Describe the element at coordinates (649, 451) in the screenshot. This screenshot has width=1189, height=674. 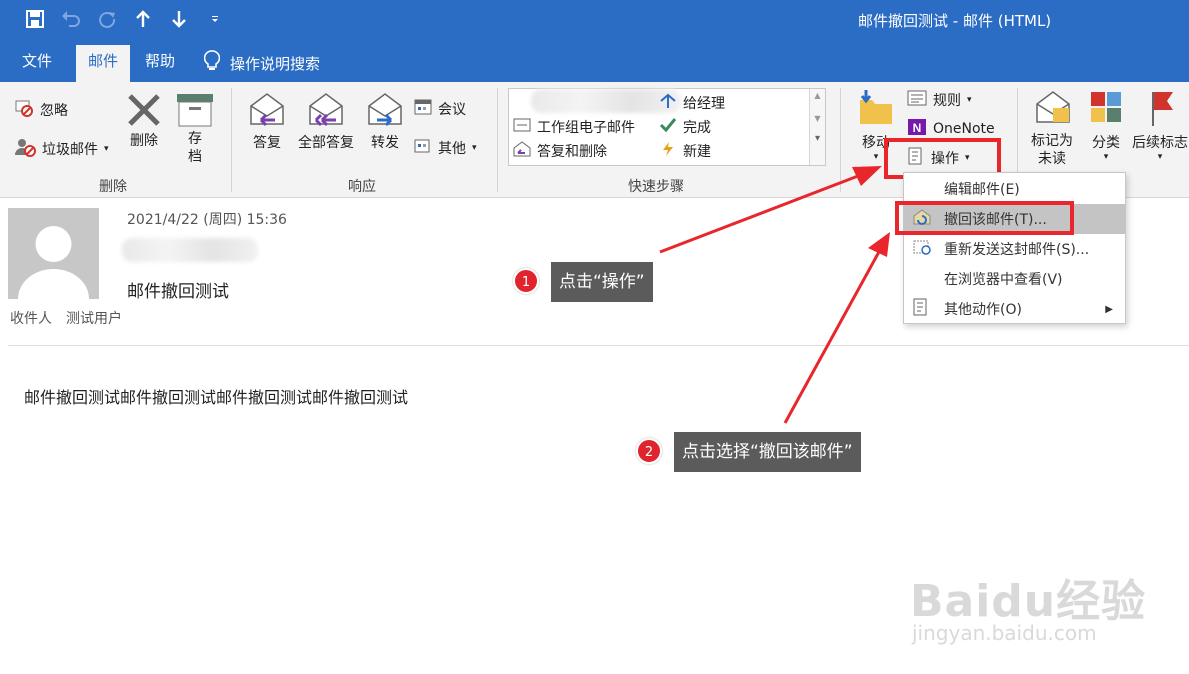
I see `step-badge-2: 2` at that location.